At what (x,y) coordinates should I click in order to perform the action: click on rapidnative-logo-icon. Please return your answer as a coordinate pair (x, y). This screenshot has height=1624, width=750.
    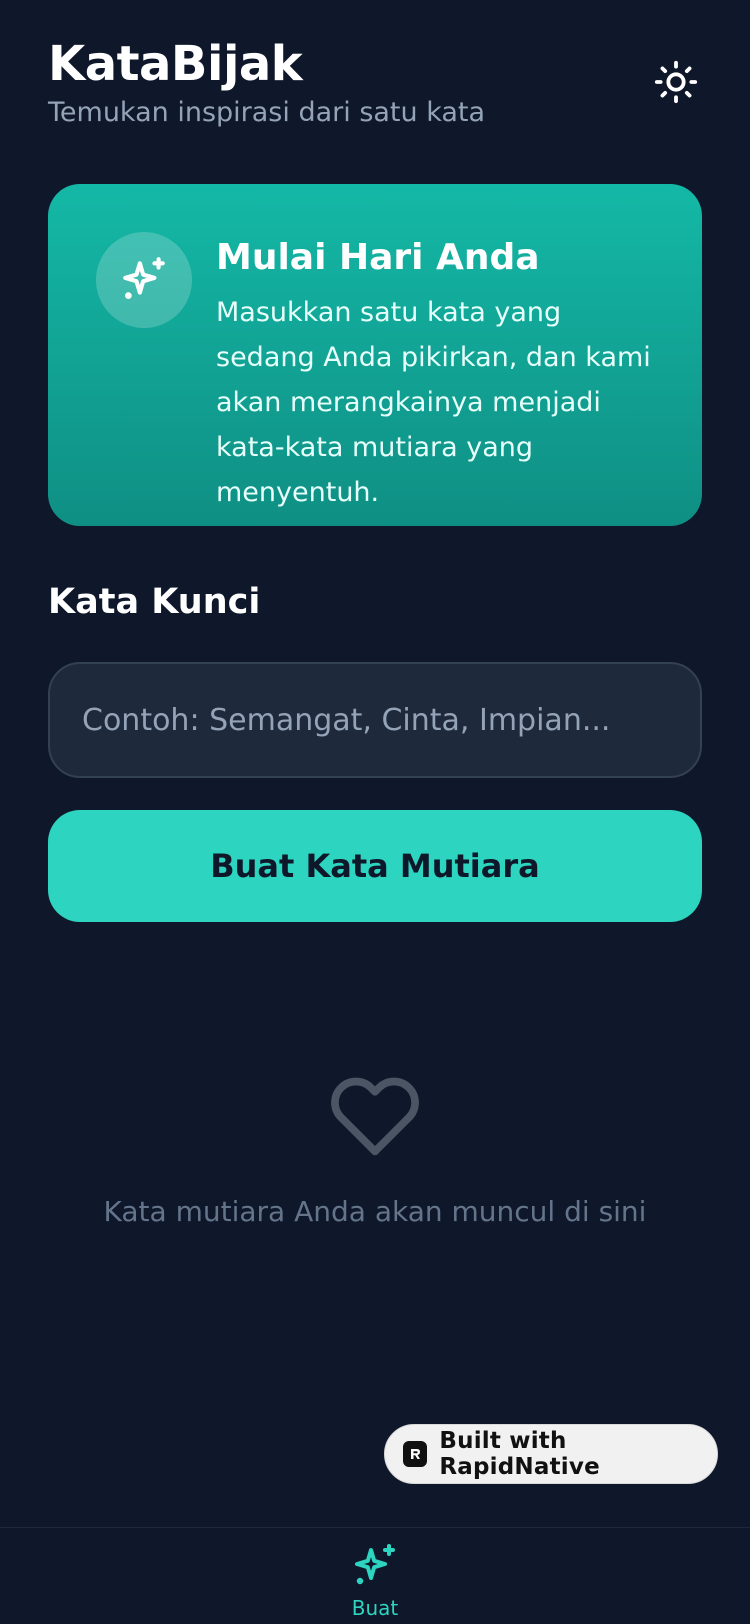
    Looking at the image, I should click on (415, 1454).